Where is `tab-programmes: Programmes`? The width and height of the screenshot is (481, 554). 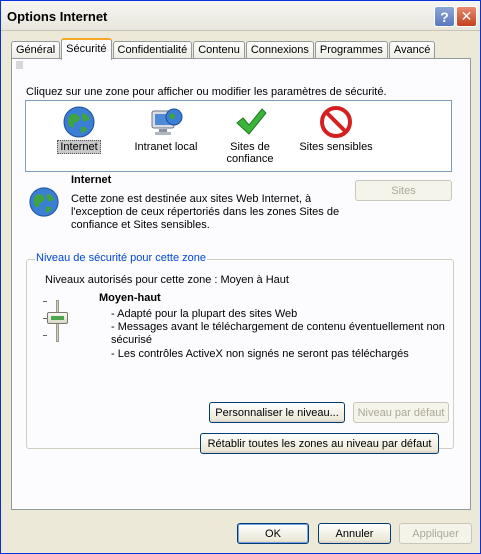
tab-programmes: Programmes is located at coordinates (351, 50).